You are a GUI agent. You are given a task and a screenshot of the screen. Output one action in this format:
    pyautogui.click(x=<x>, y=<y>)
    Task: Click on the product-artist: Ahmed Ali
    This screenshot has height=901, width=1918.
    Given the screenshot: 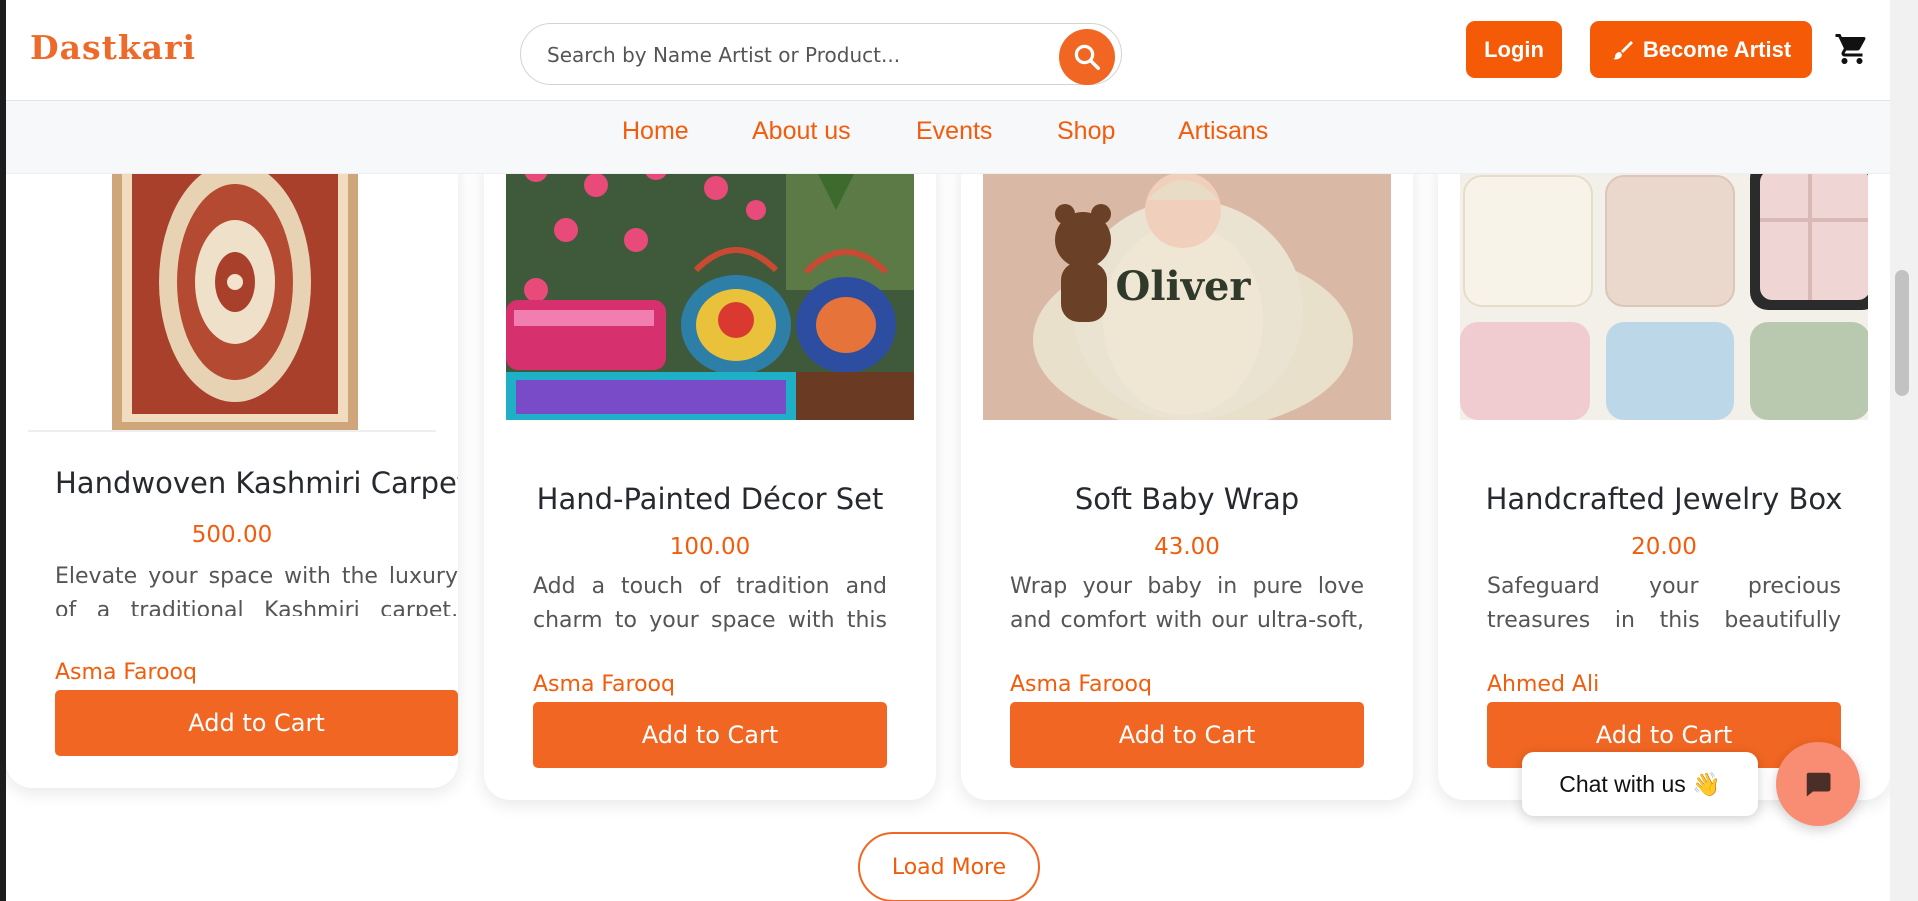 What is the action you would take?
    pyautogui.click(x=1543, y=684)
    